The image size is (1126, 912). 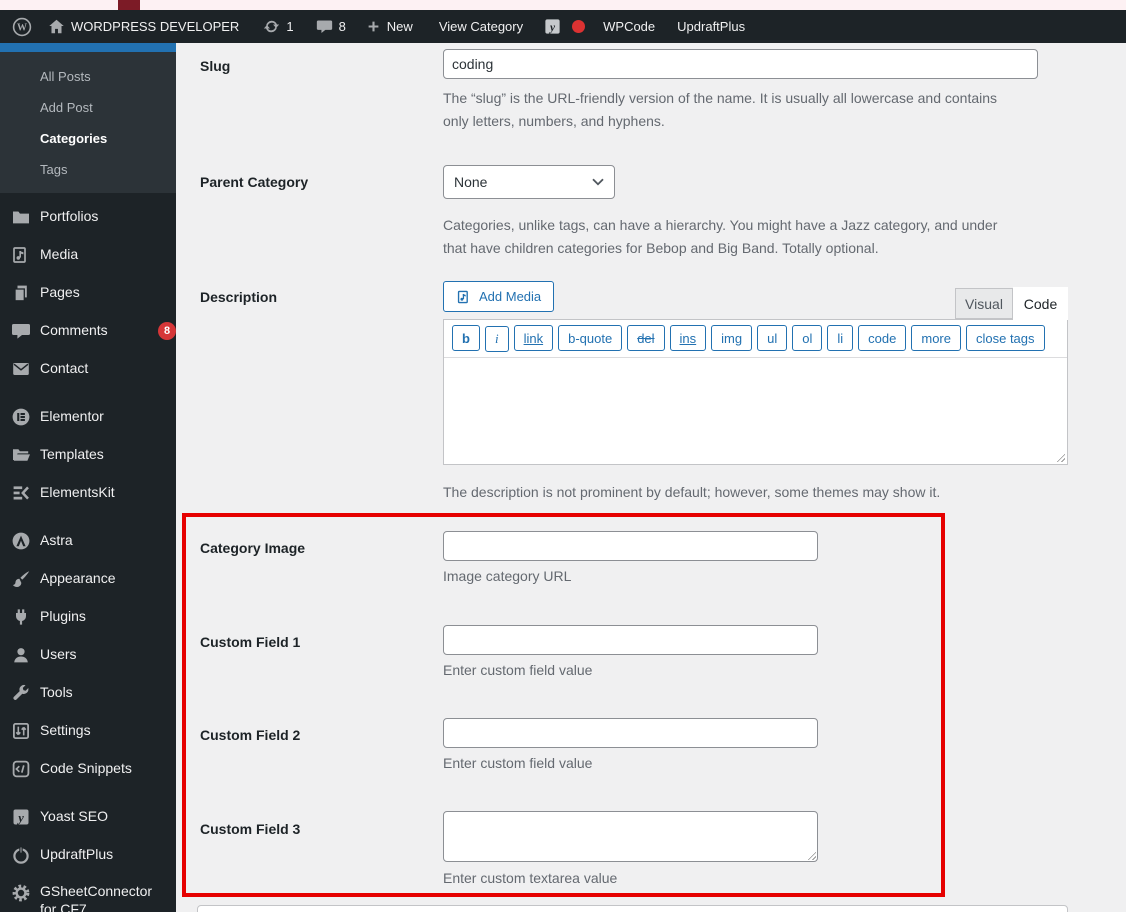 What do you see at coordinates (250, 735) in the screenshot?
I see `custom-field-2-label: Custom Field 2` at bounding box center [250, 735].